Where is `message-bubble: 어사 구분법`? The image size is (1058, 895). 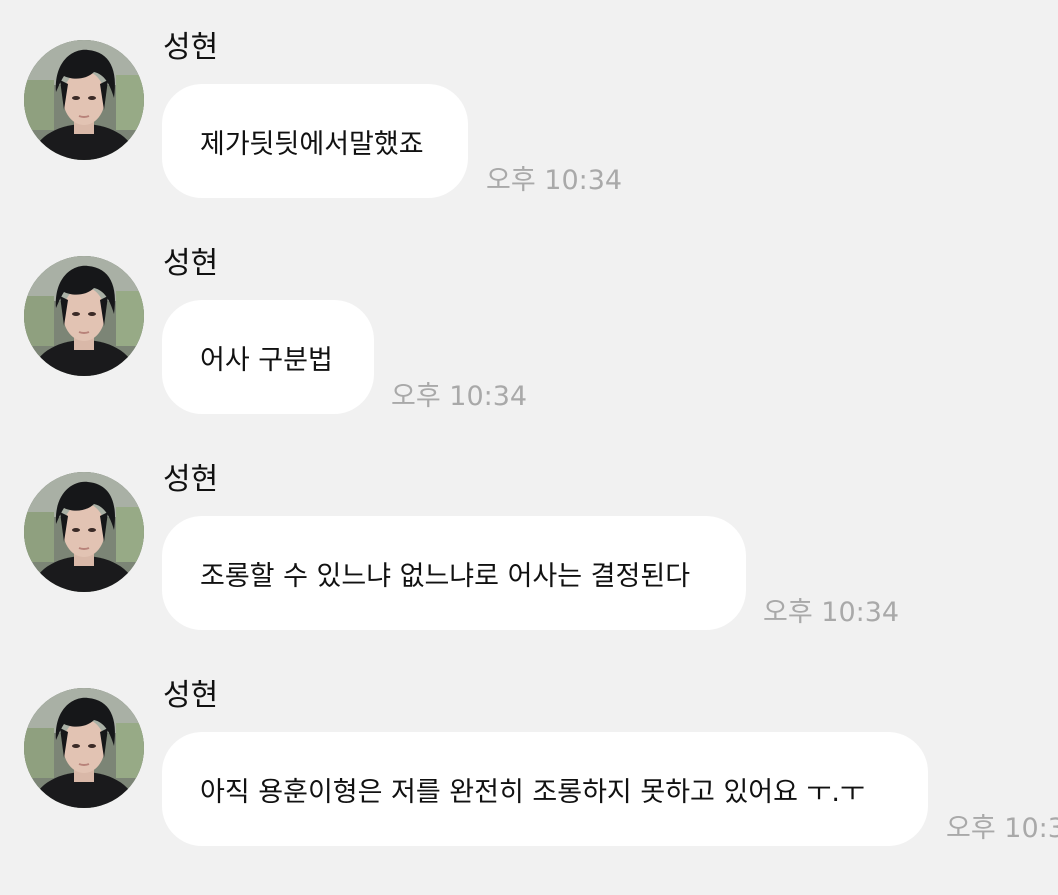 message-bubble: 어사 구분법 is located at coordinates (268, 357).